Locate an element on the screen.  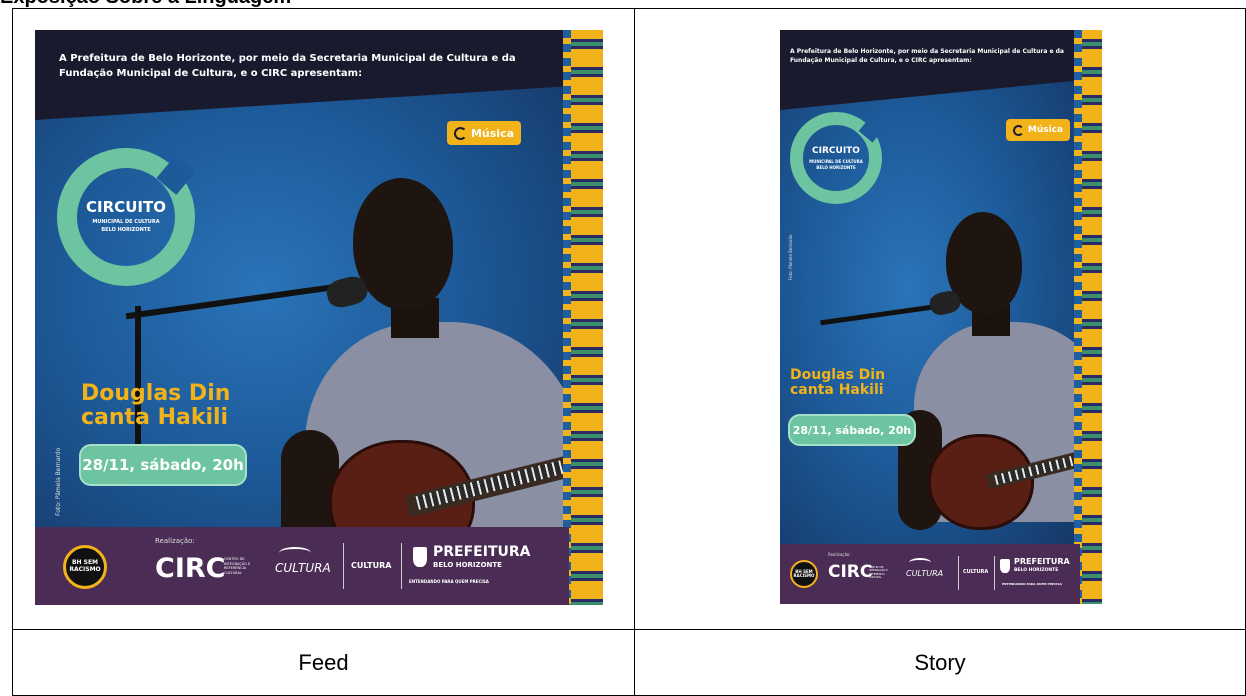
feed-label-cell: Feed is located at coordinates (323, 662).